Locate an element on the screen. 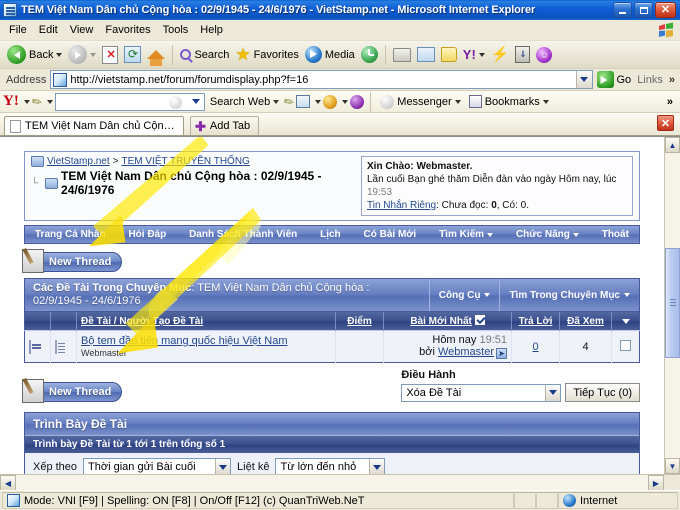  goto-lastpost-icon: ➤ is located at coordinates (501, 353).